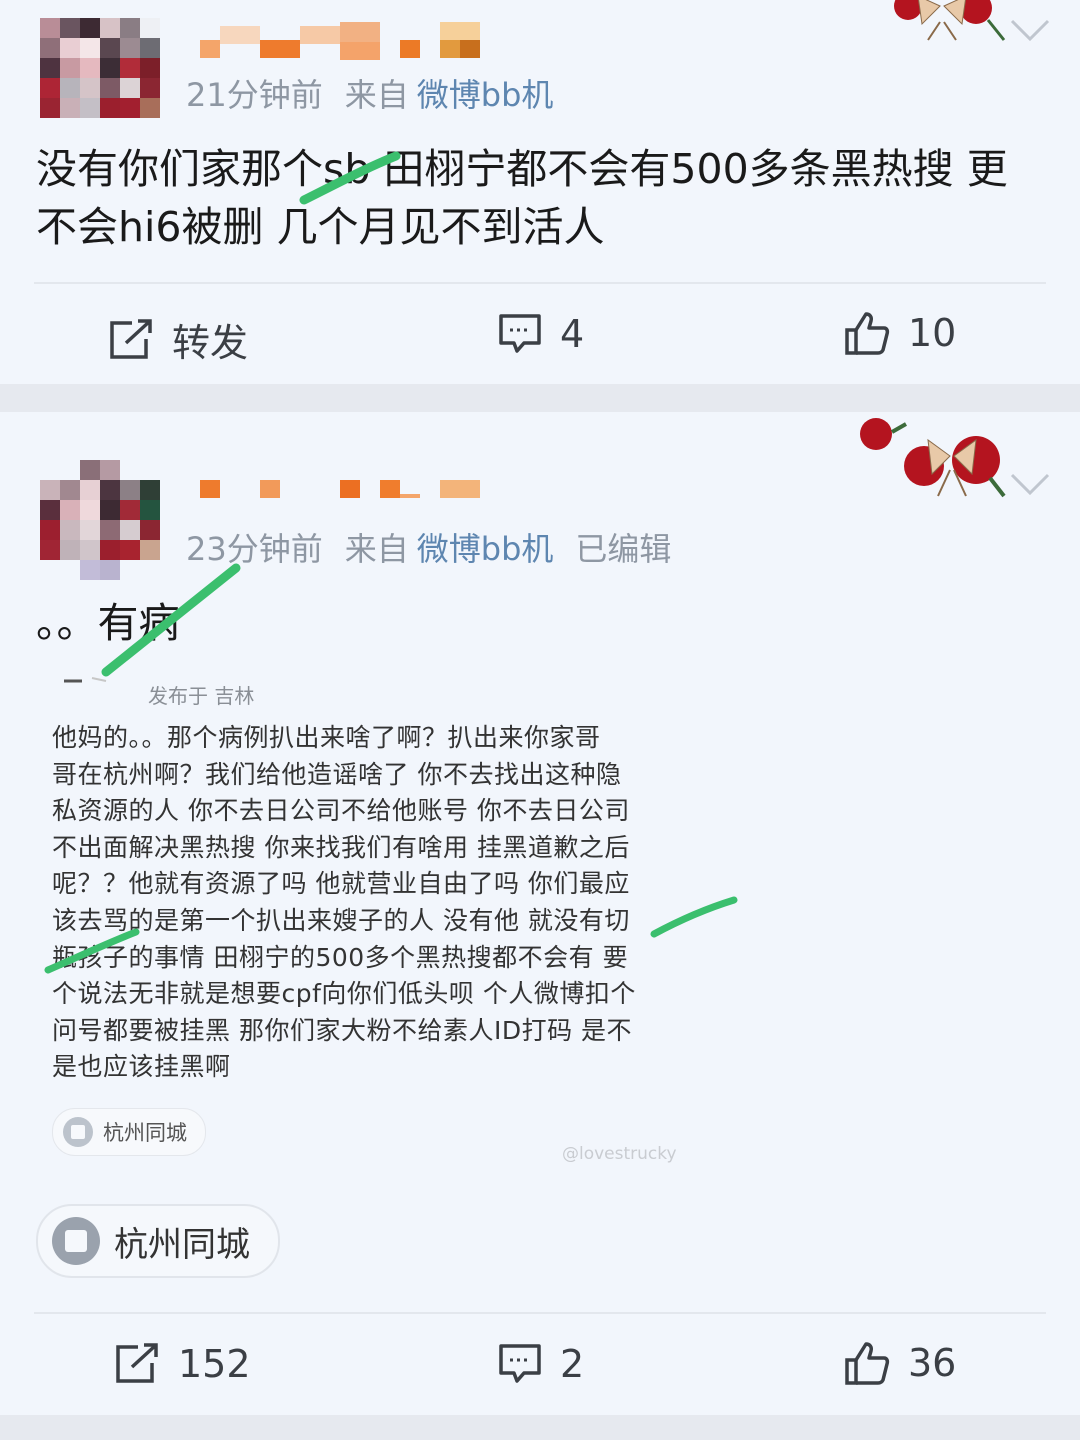 Image resolution: width=1080 pixels, height=1440 pixels. Describe the element at coordinates (932, 333) in the screenshot. I see `like-count: 10` at that location.